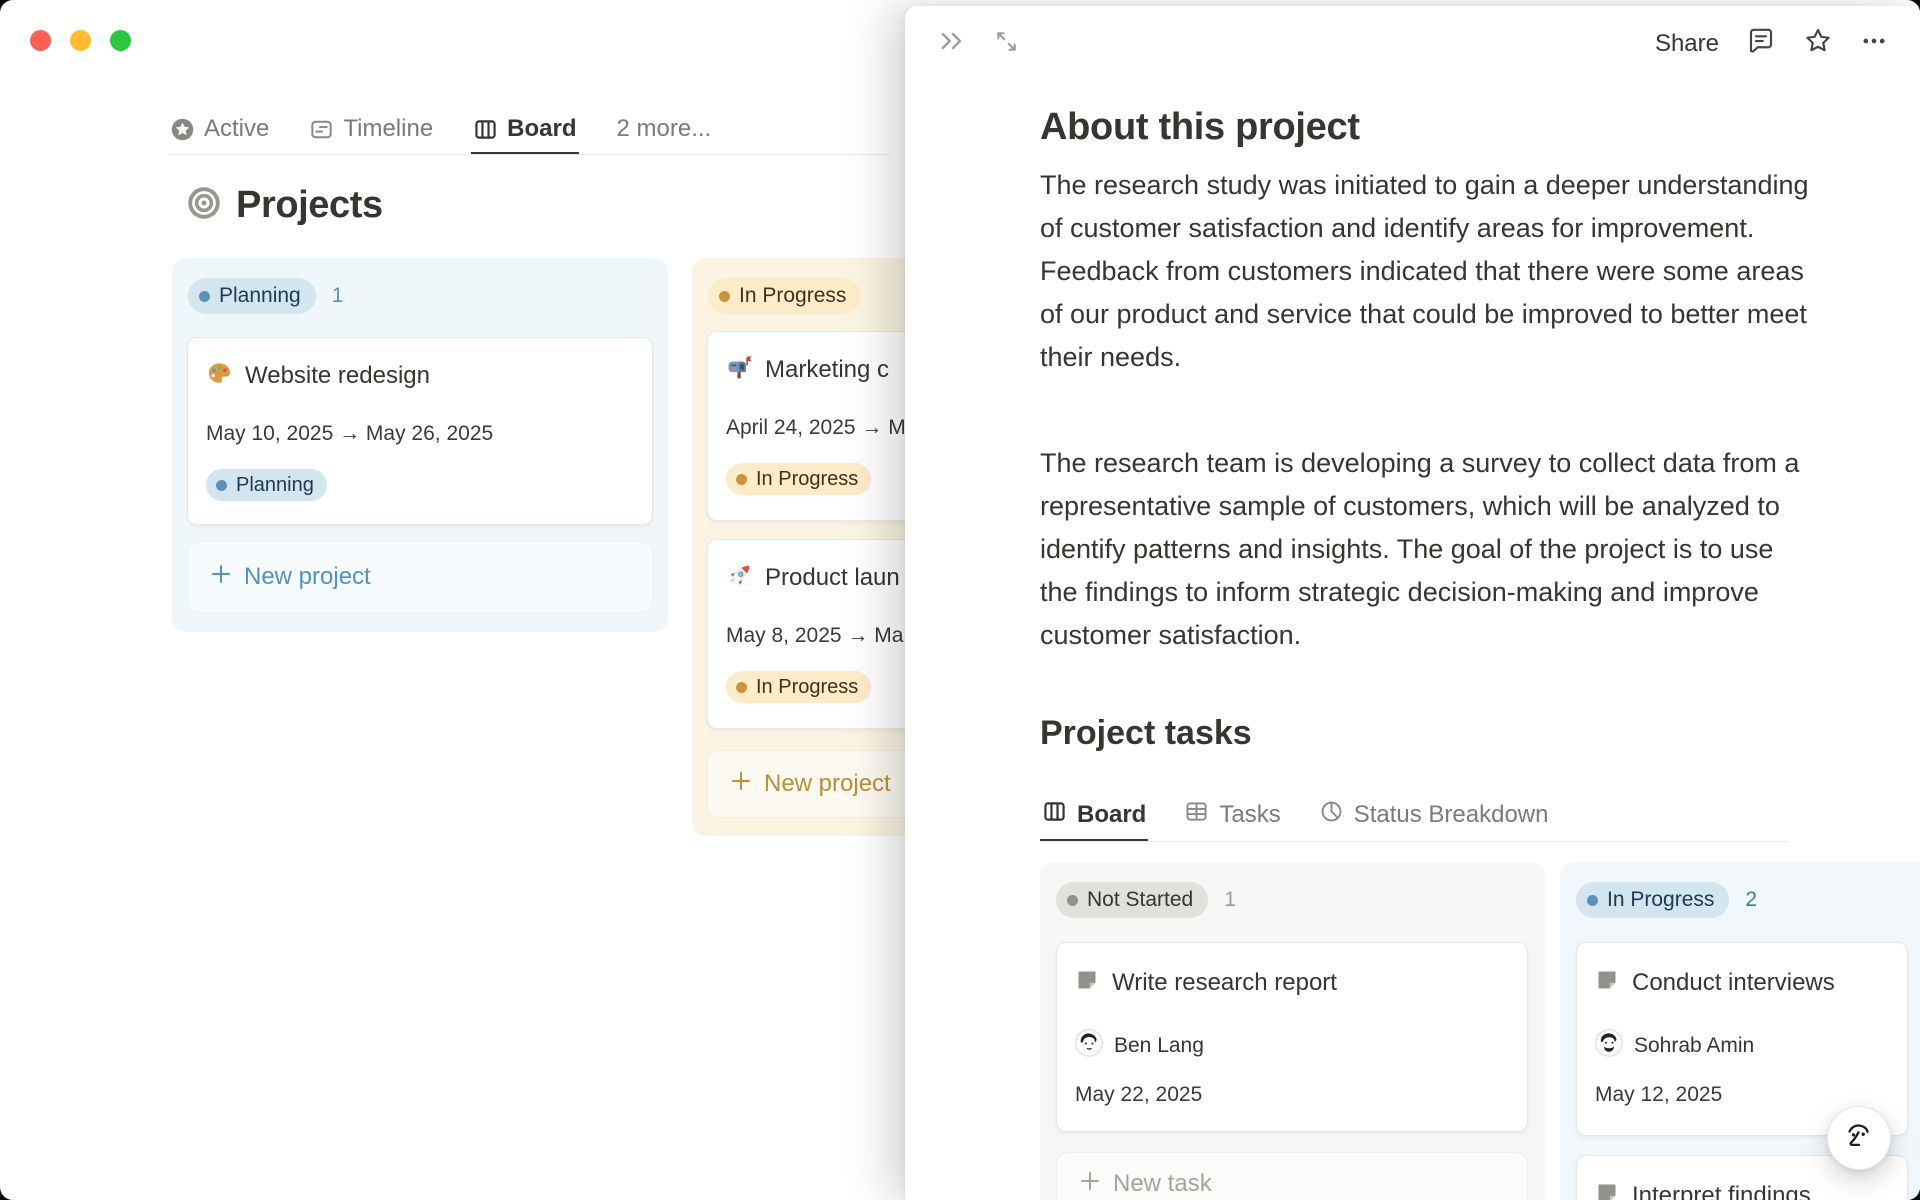 This screenshot has height=1200, width=1920. Describe the element at coordinates (529, 154) in the screenshot. I see `tabs-divider` at that location.